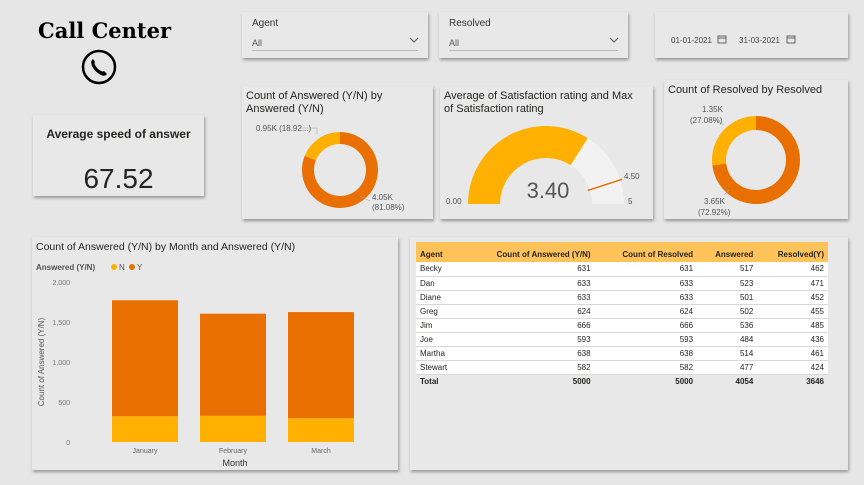 This screenshot has height=485, width=864. I want to click on resolved-slicer: Resolved All, so click(533, 35).